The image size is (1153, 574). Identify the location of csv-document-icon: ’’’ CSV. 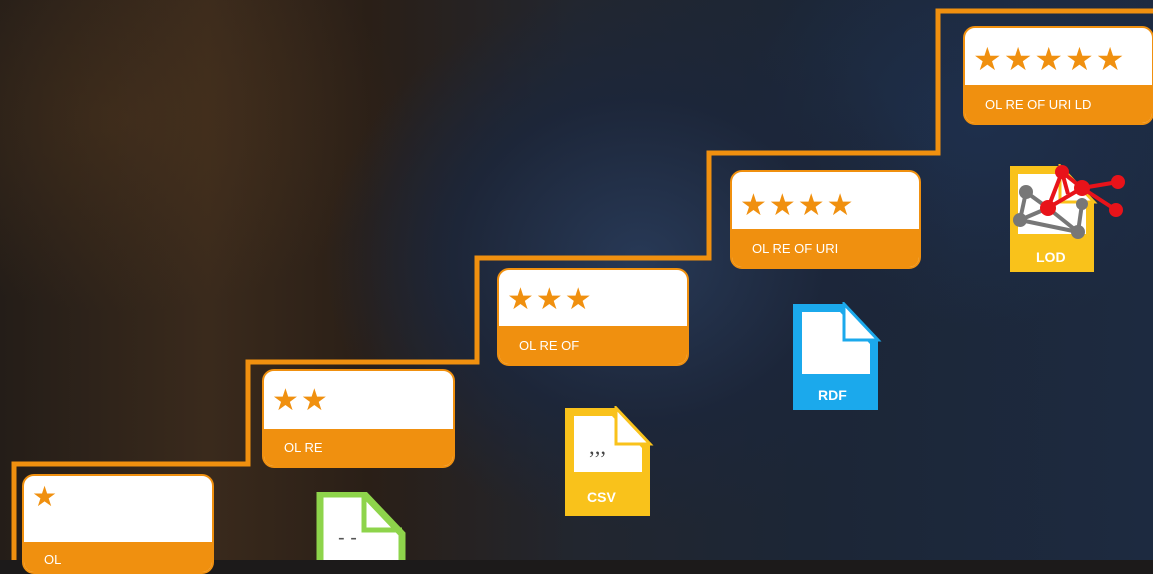
(609, 461).